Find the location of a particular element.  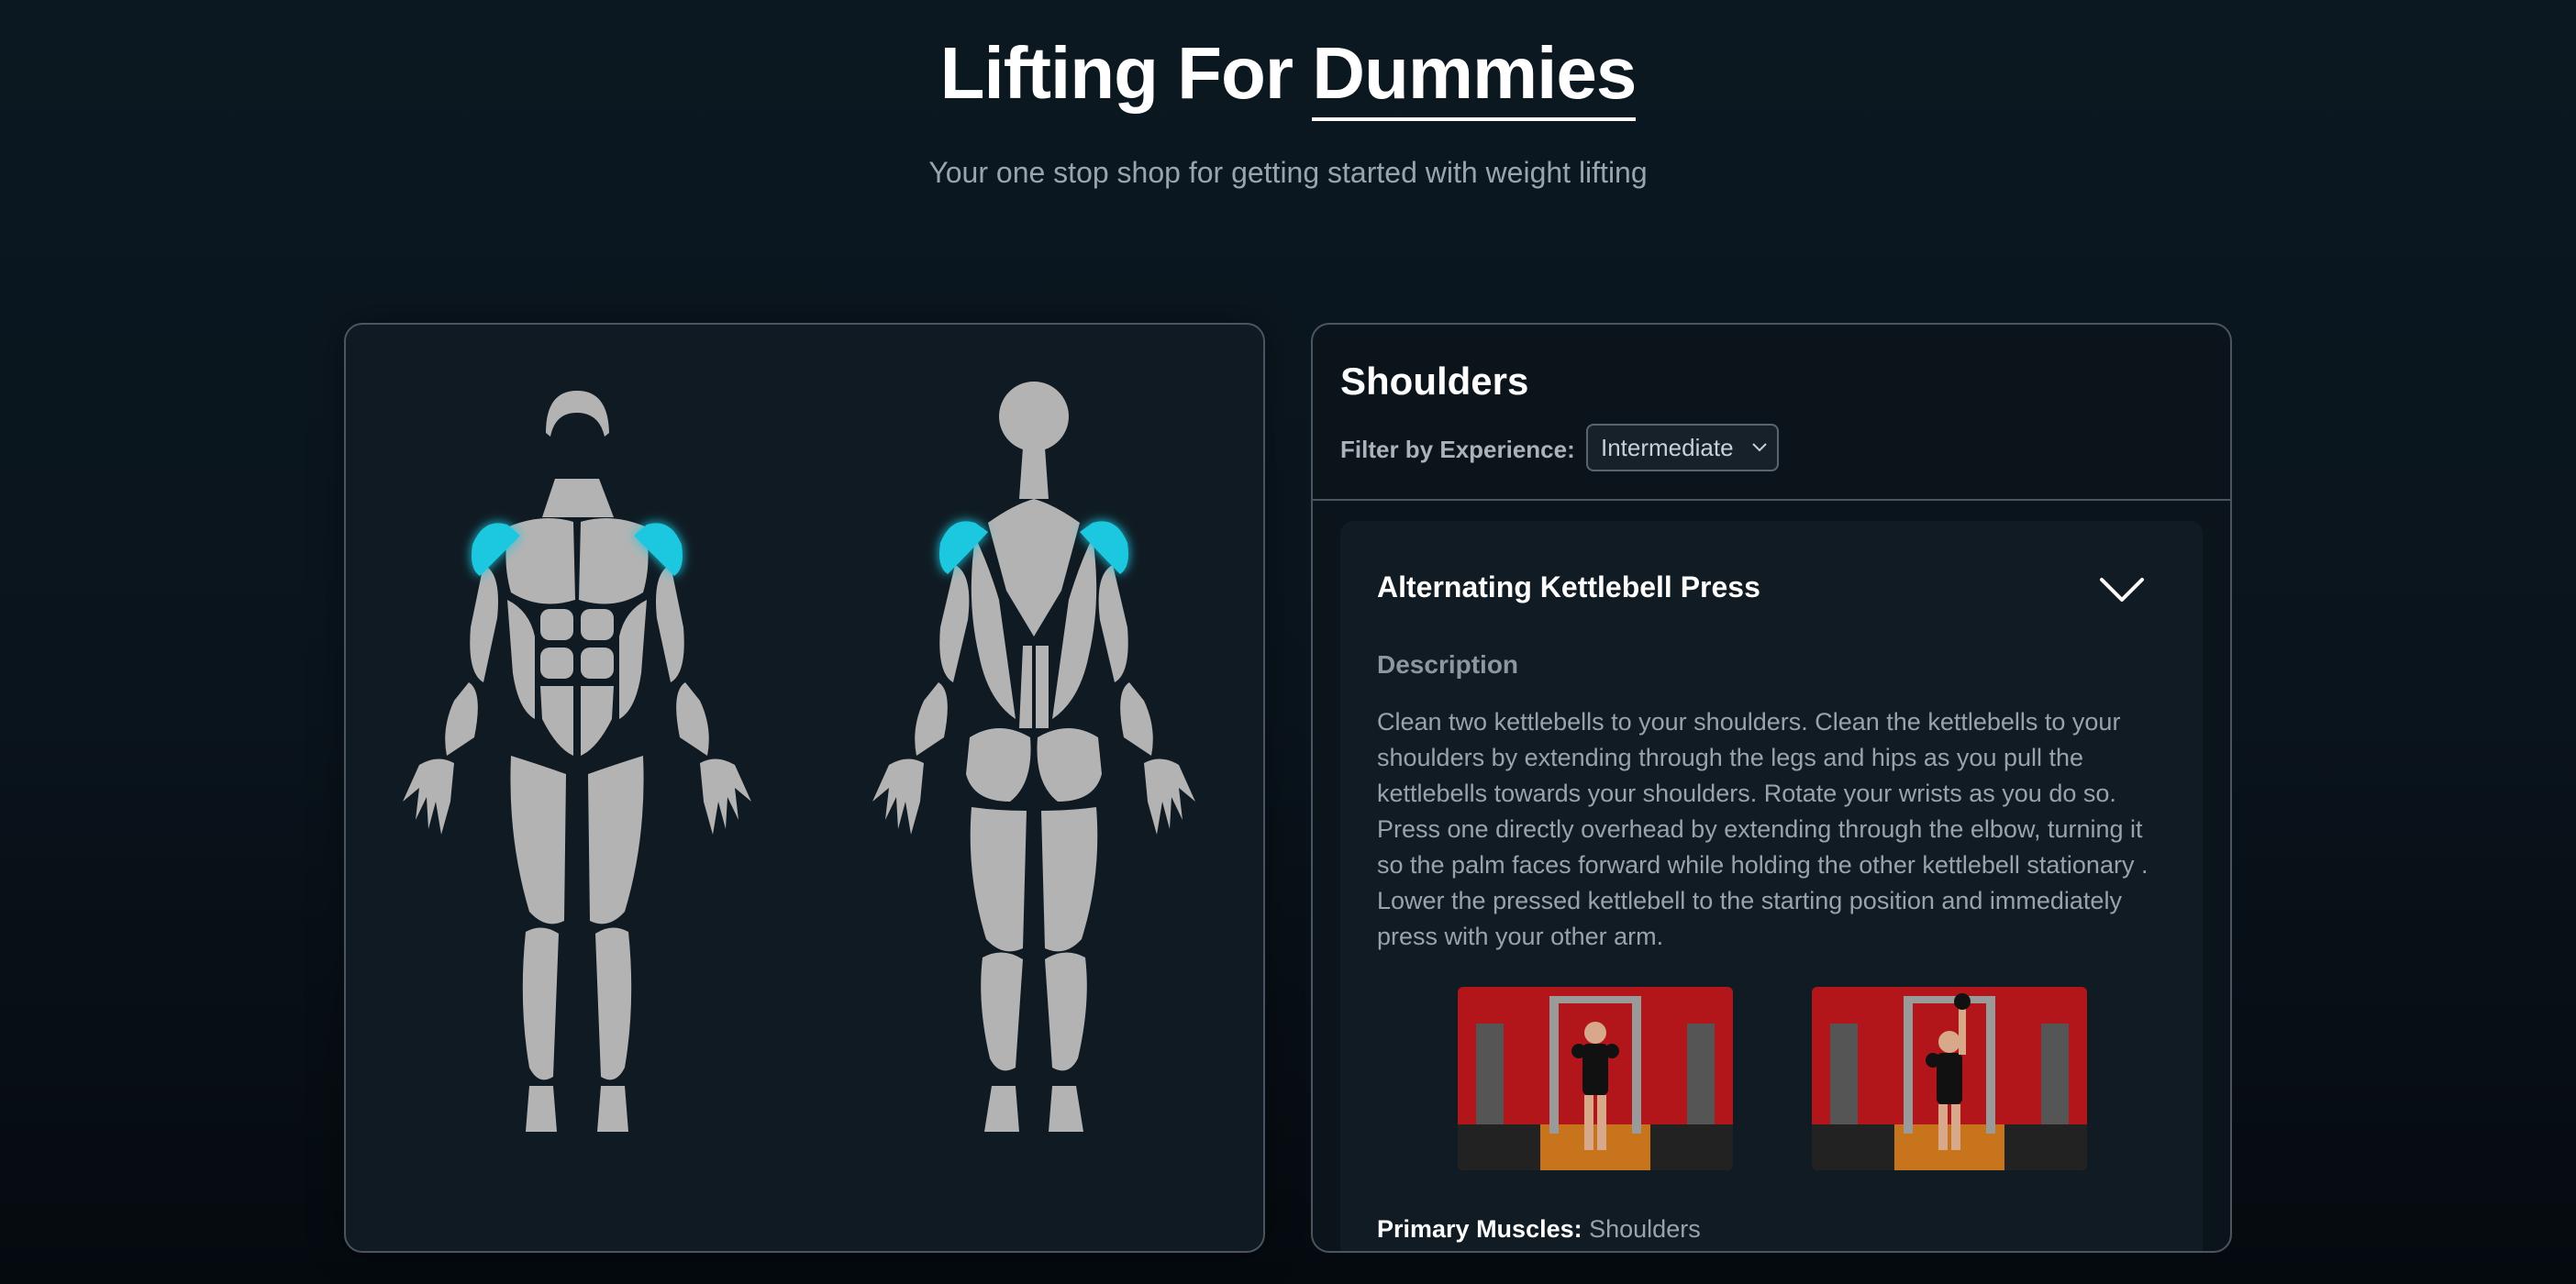

front-calf-right is located at coordinates (613, 1003).